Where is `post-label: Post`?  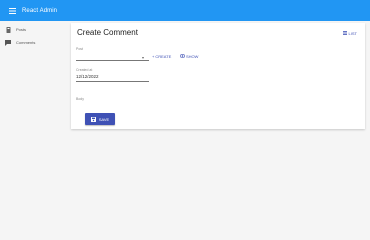
post-label: Post is located at coordinates (80, 49).